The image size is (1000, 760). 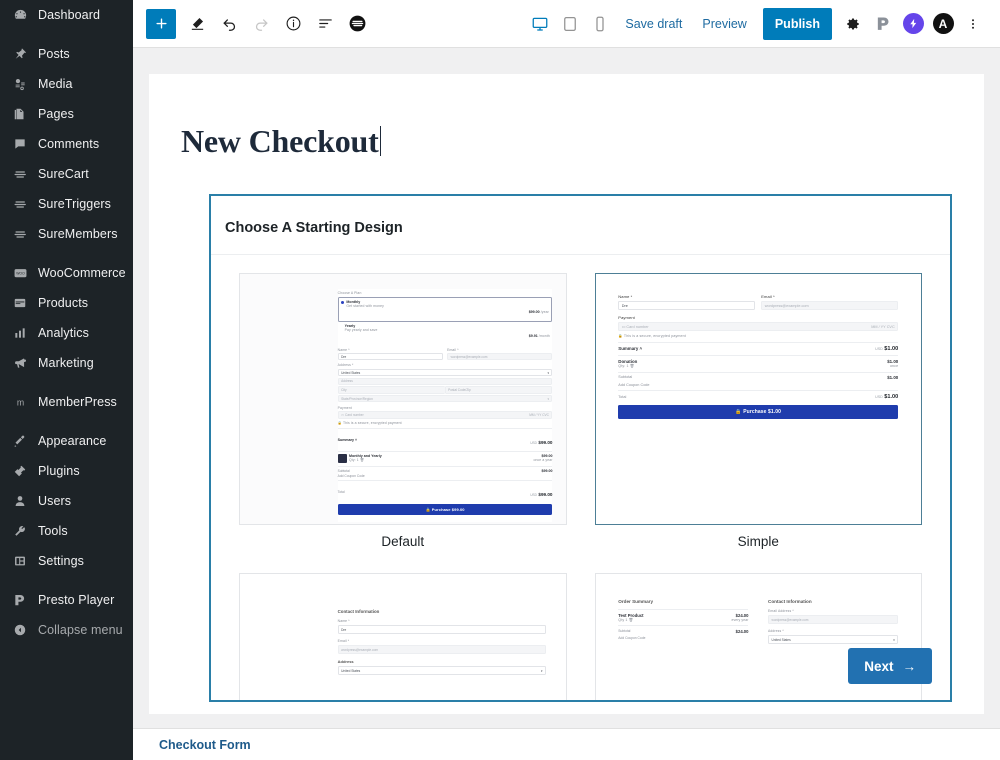 I want to click on astra-badge: A, so click(x=943, y=23).